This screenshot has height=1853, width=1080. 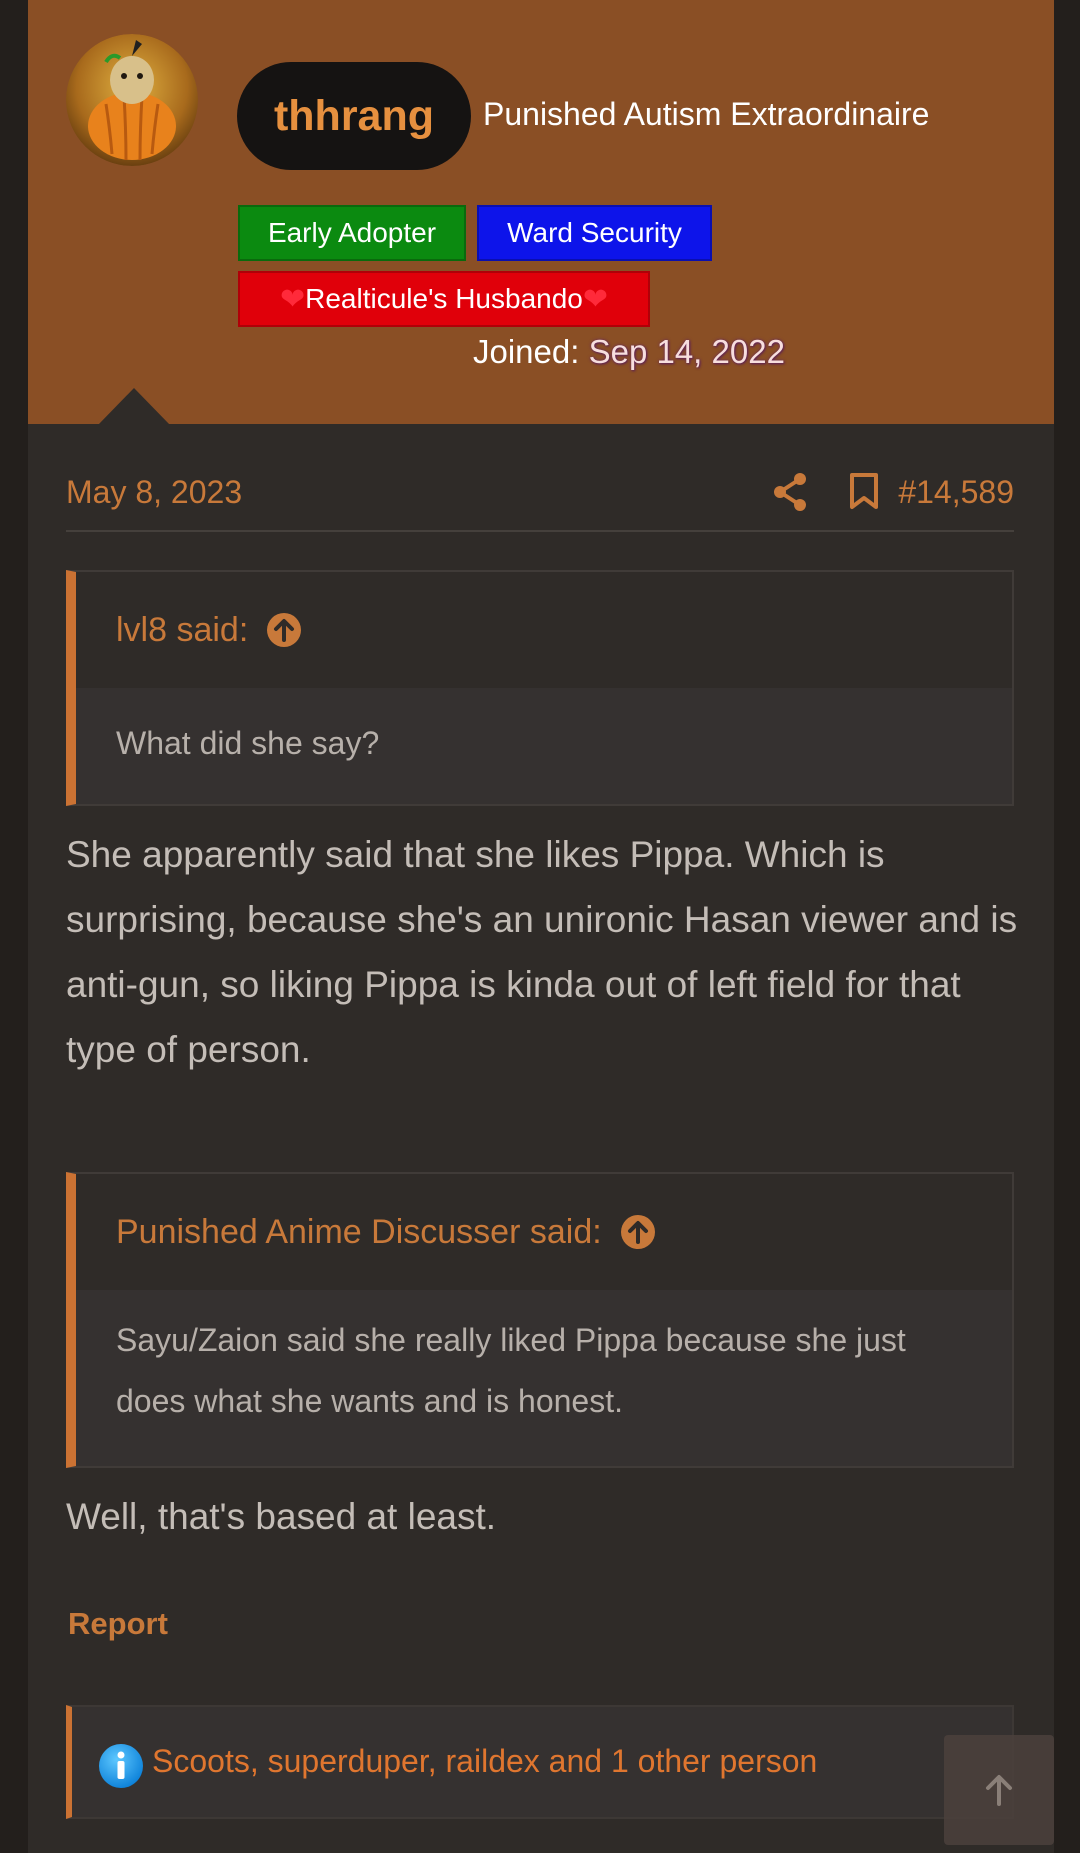 What do you see at coordinates (790, 492) in the screenshot?
I see `share-icon` at bounding box center [790, 492].